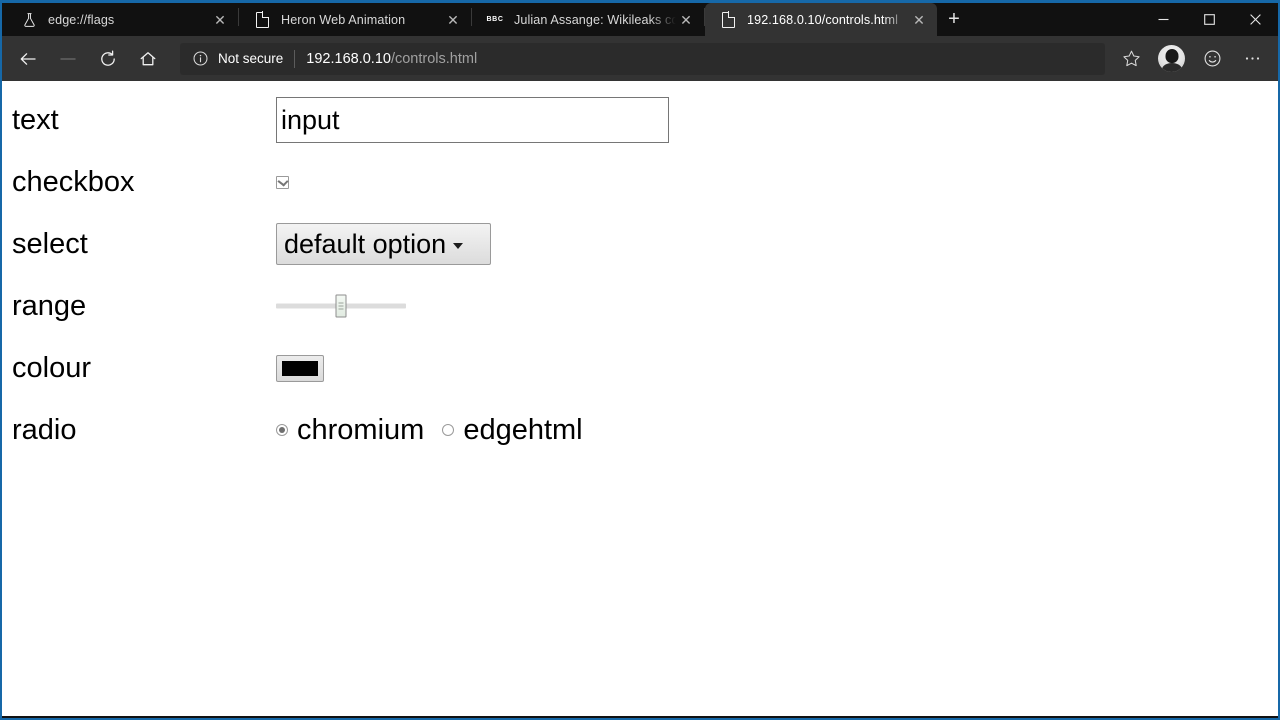 The image size is (1280, 720). I want to click on radio-input-edgehtml, so click(448, 430).